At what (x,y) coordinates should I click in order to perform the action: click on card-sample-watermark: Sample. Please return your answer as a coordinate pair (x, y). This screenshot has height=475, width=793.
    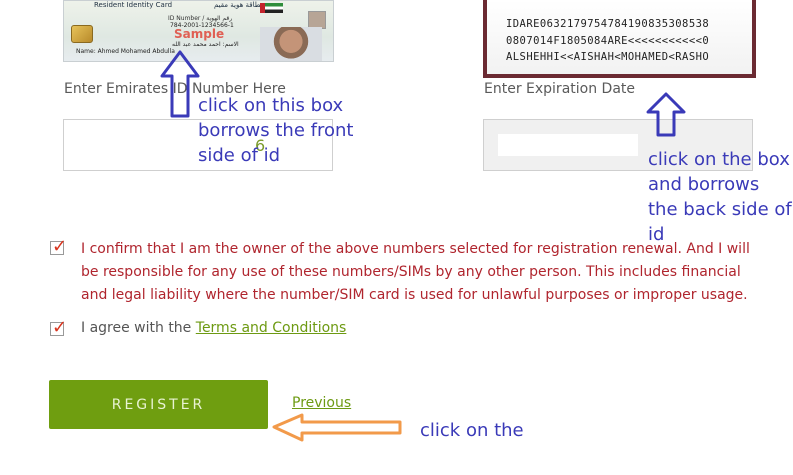
    Looking at the image, I should click on (199, 34).